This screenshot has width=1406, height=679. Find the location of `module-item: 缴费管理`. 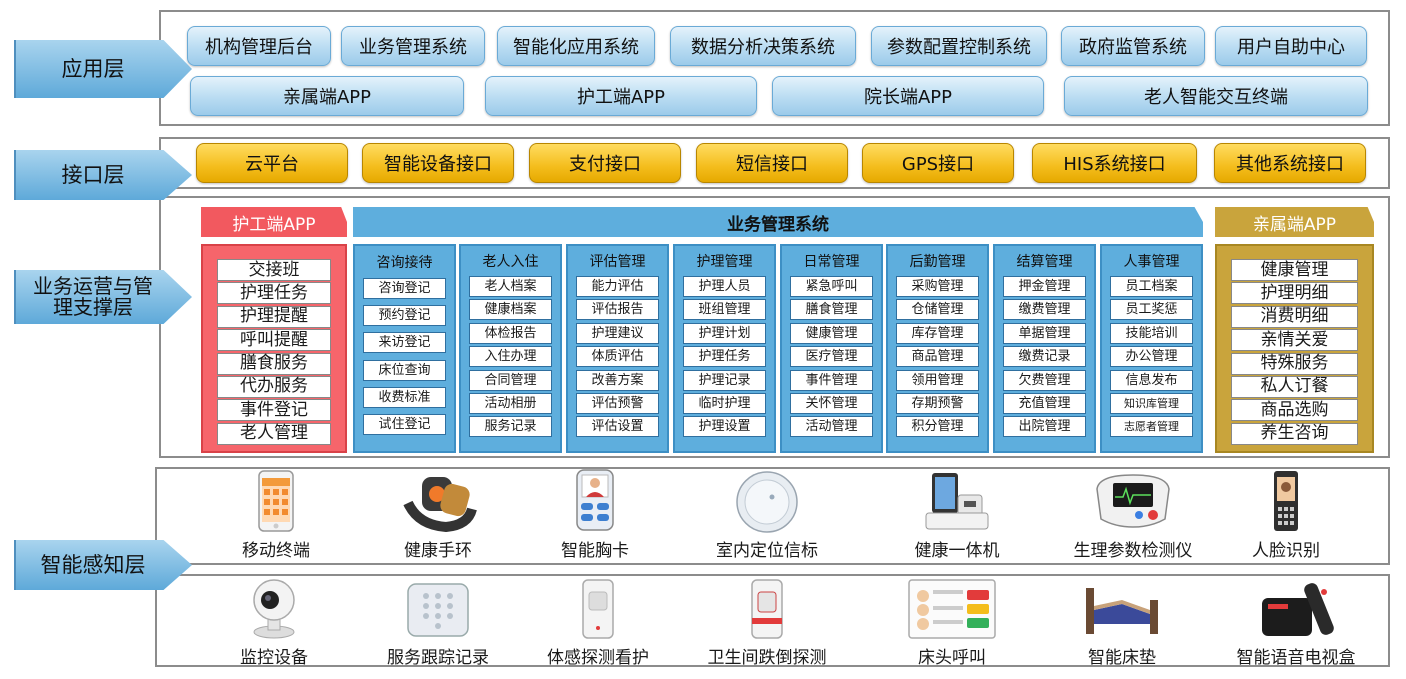

module-item: 缴费管理 is located at coordinates (1044, 310).